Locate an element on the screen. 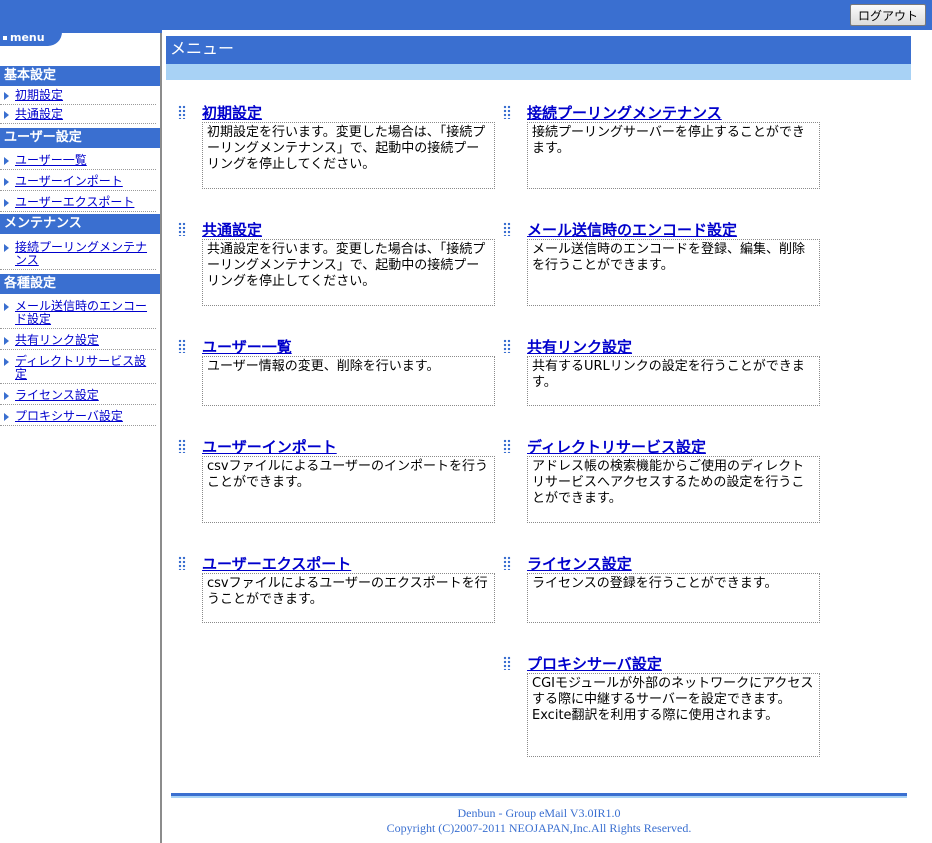 This screenshot has height=843, width=932. menu-card-pooling-maintenance: 接続プーリングメンテナンス 接続プーリングサーバーを停止することができます。 is located at coordinates (657, 145).